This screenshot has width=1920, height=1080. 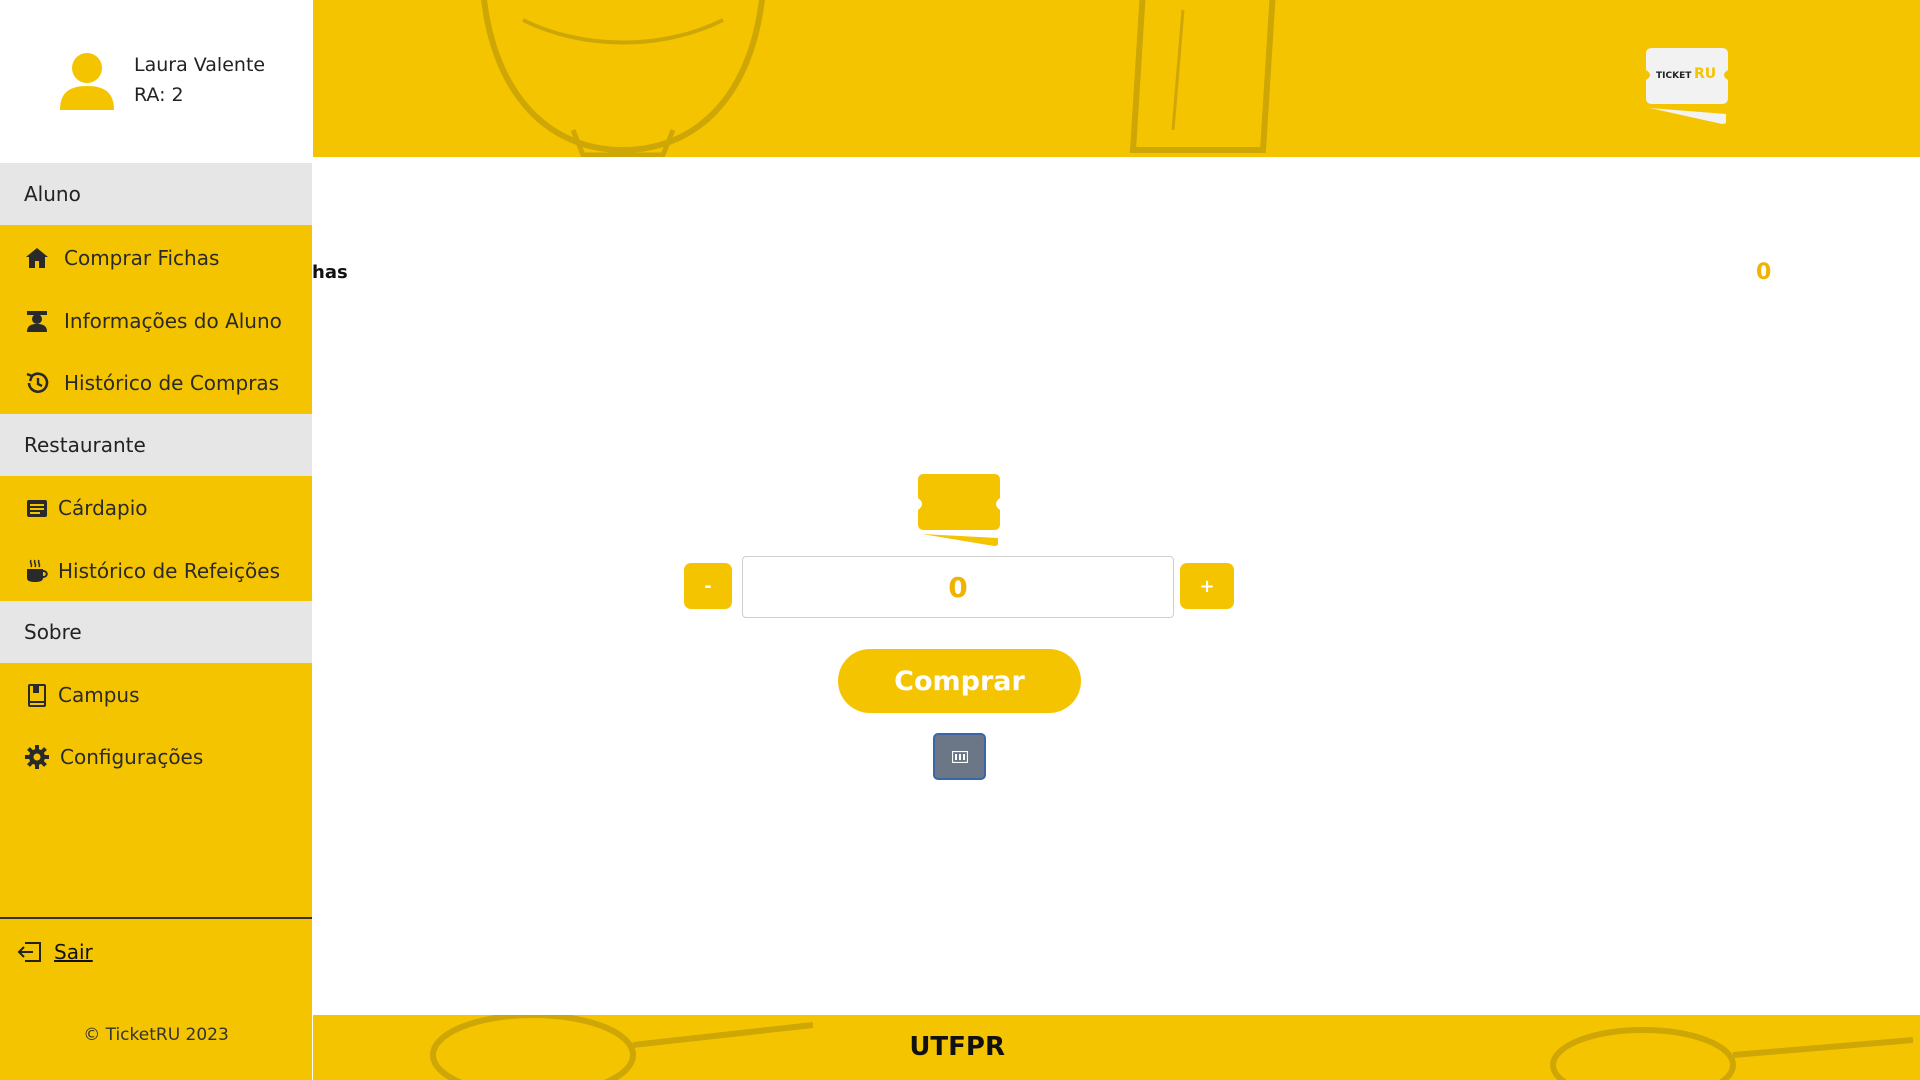 What do you see at coordinates (330, 272) in the screenshot?
I see `tickets-label: has` at bounding box center [330, 272].